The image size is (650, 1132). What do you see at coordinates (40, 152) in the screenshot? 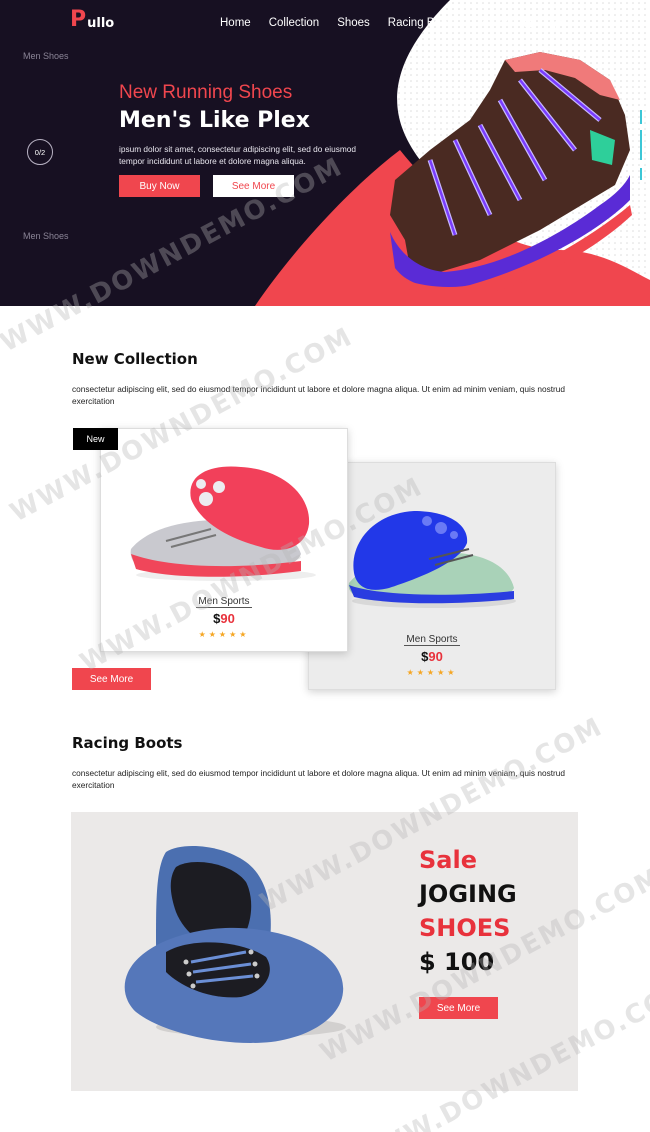
I see `slide-counter: 0/2` at bounding box center [40, 152].